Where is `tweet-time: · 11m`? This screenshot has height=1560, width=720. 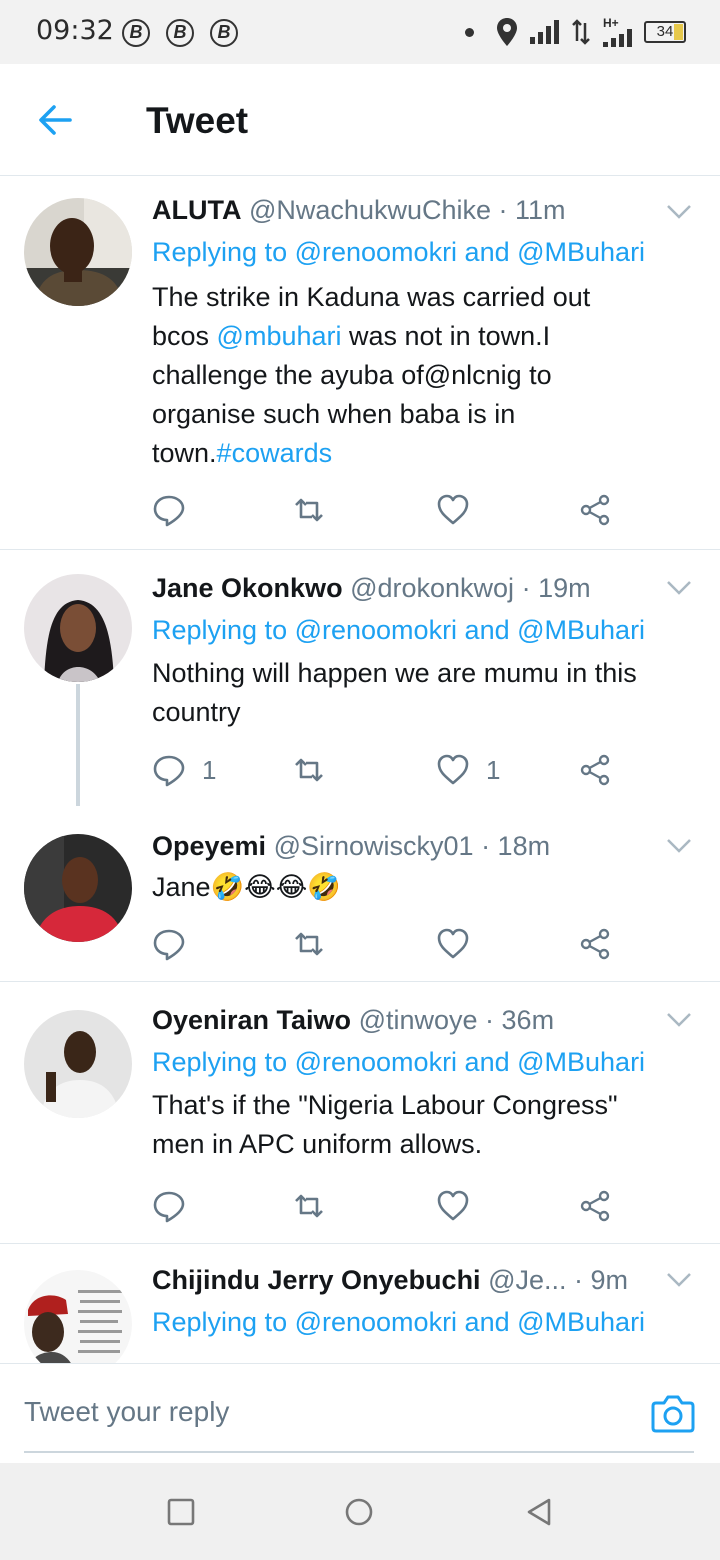
tweet-time: · 11m is located at coordinates (532, 210).